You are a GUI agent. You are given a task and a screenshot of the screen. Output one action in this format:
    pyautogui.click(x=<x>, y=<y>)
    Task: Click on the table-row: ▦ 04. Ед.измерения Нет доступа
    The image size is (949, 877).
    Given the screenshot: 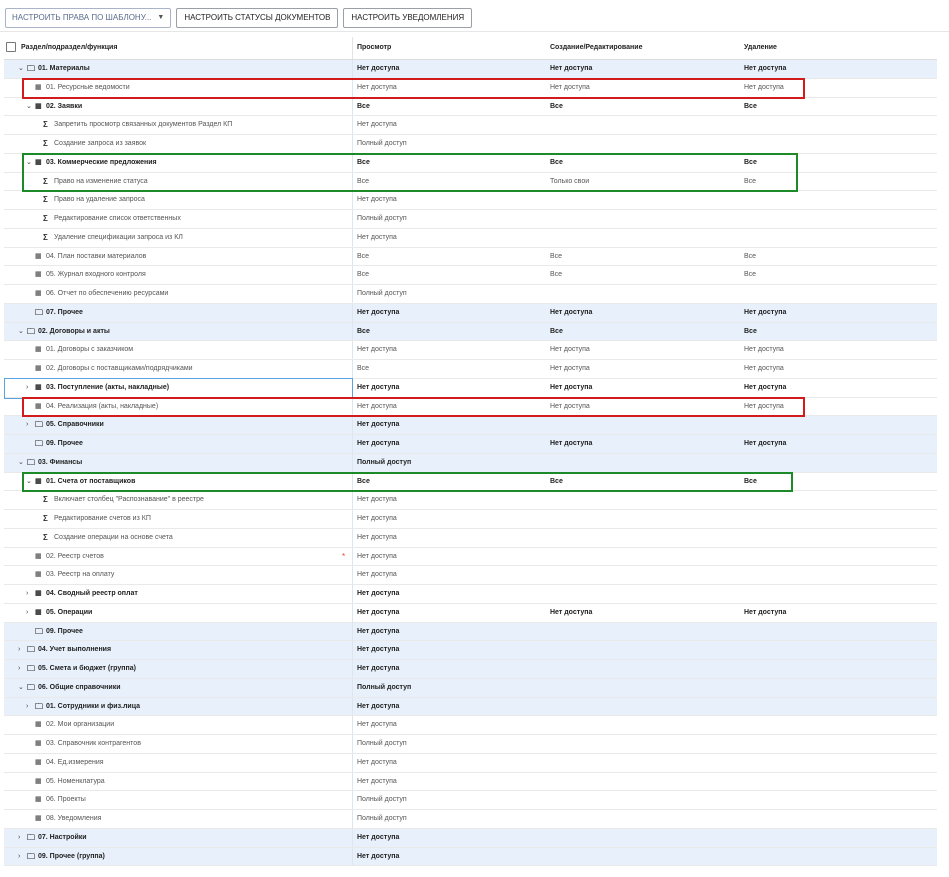 What is the action you would take?
    pyautogui.click(x=470, y=763)
    